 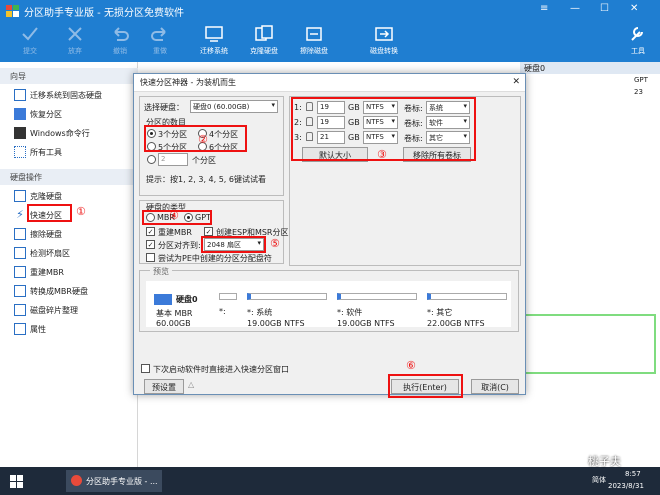 I want to click on maximize-icon: ☐, so click(x=604, y=8).